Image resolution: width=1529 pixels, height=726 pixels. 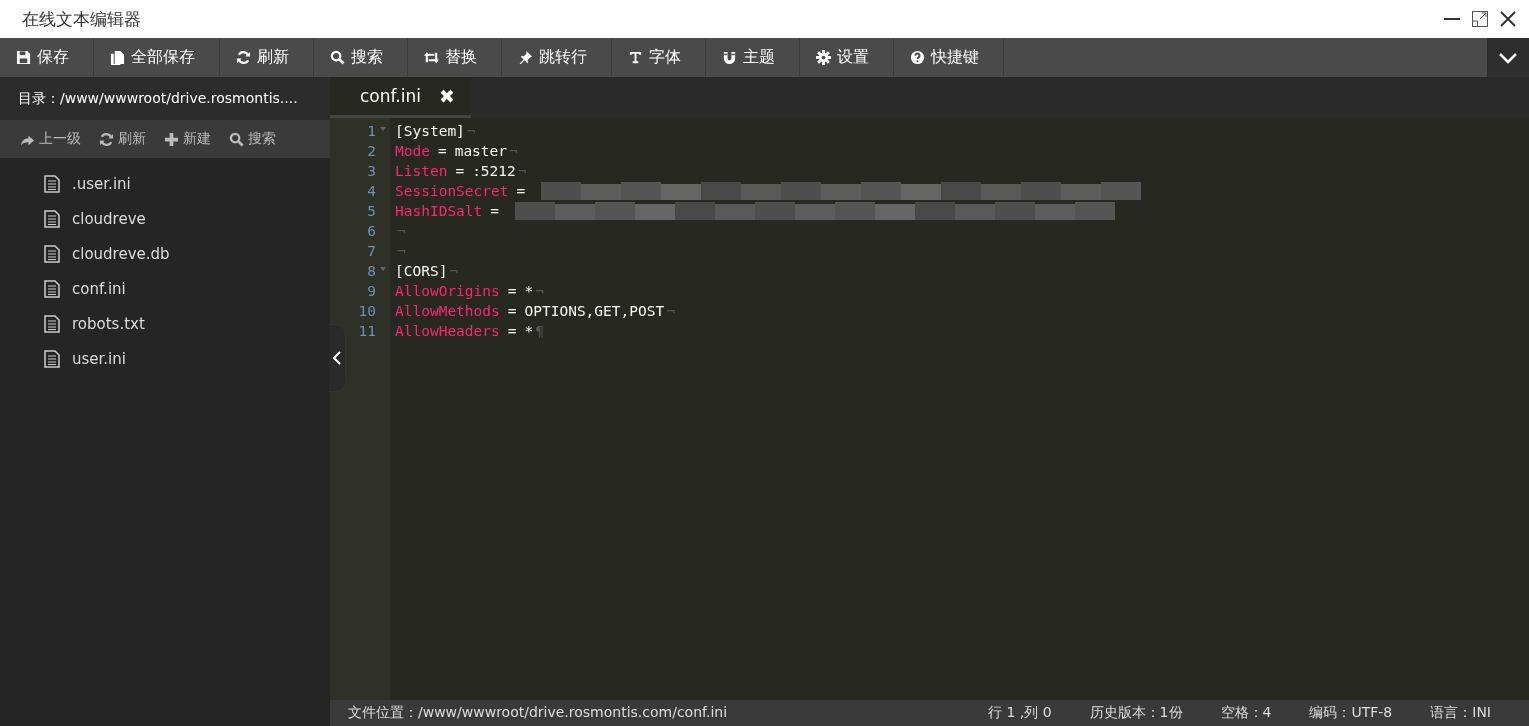 I want to click on file-name: cloudreve.db, so click(x=121, y=253).